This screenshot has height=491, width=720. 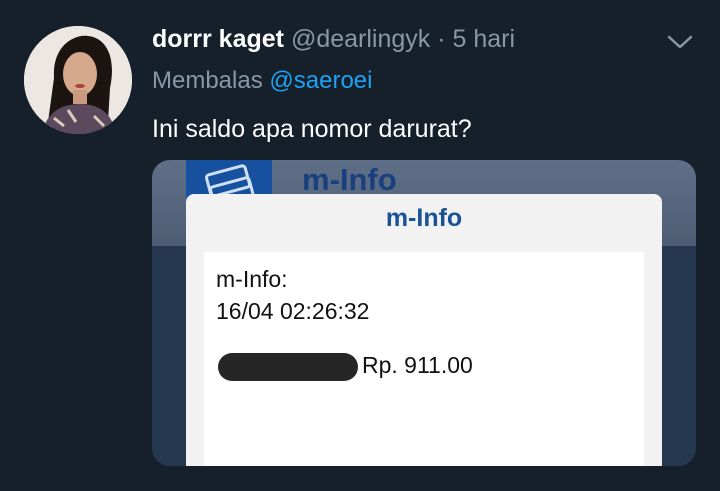 What do you see at coordinates (417, 365) in the screenshot?
I see `balance-amount: Rp. 911.00` at bounding box center [417, 365].